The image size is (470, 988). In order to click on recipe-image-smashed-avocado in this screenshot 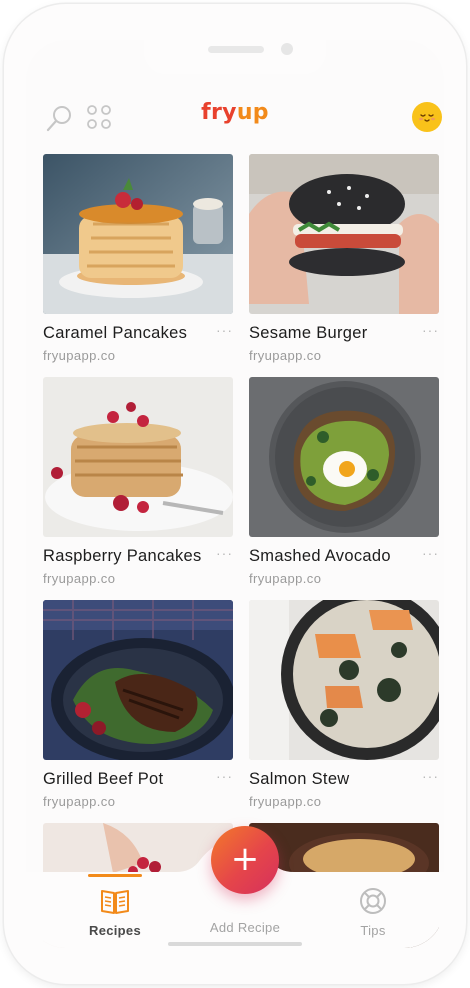, I will do `click(344, 457)`.